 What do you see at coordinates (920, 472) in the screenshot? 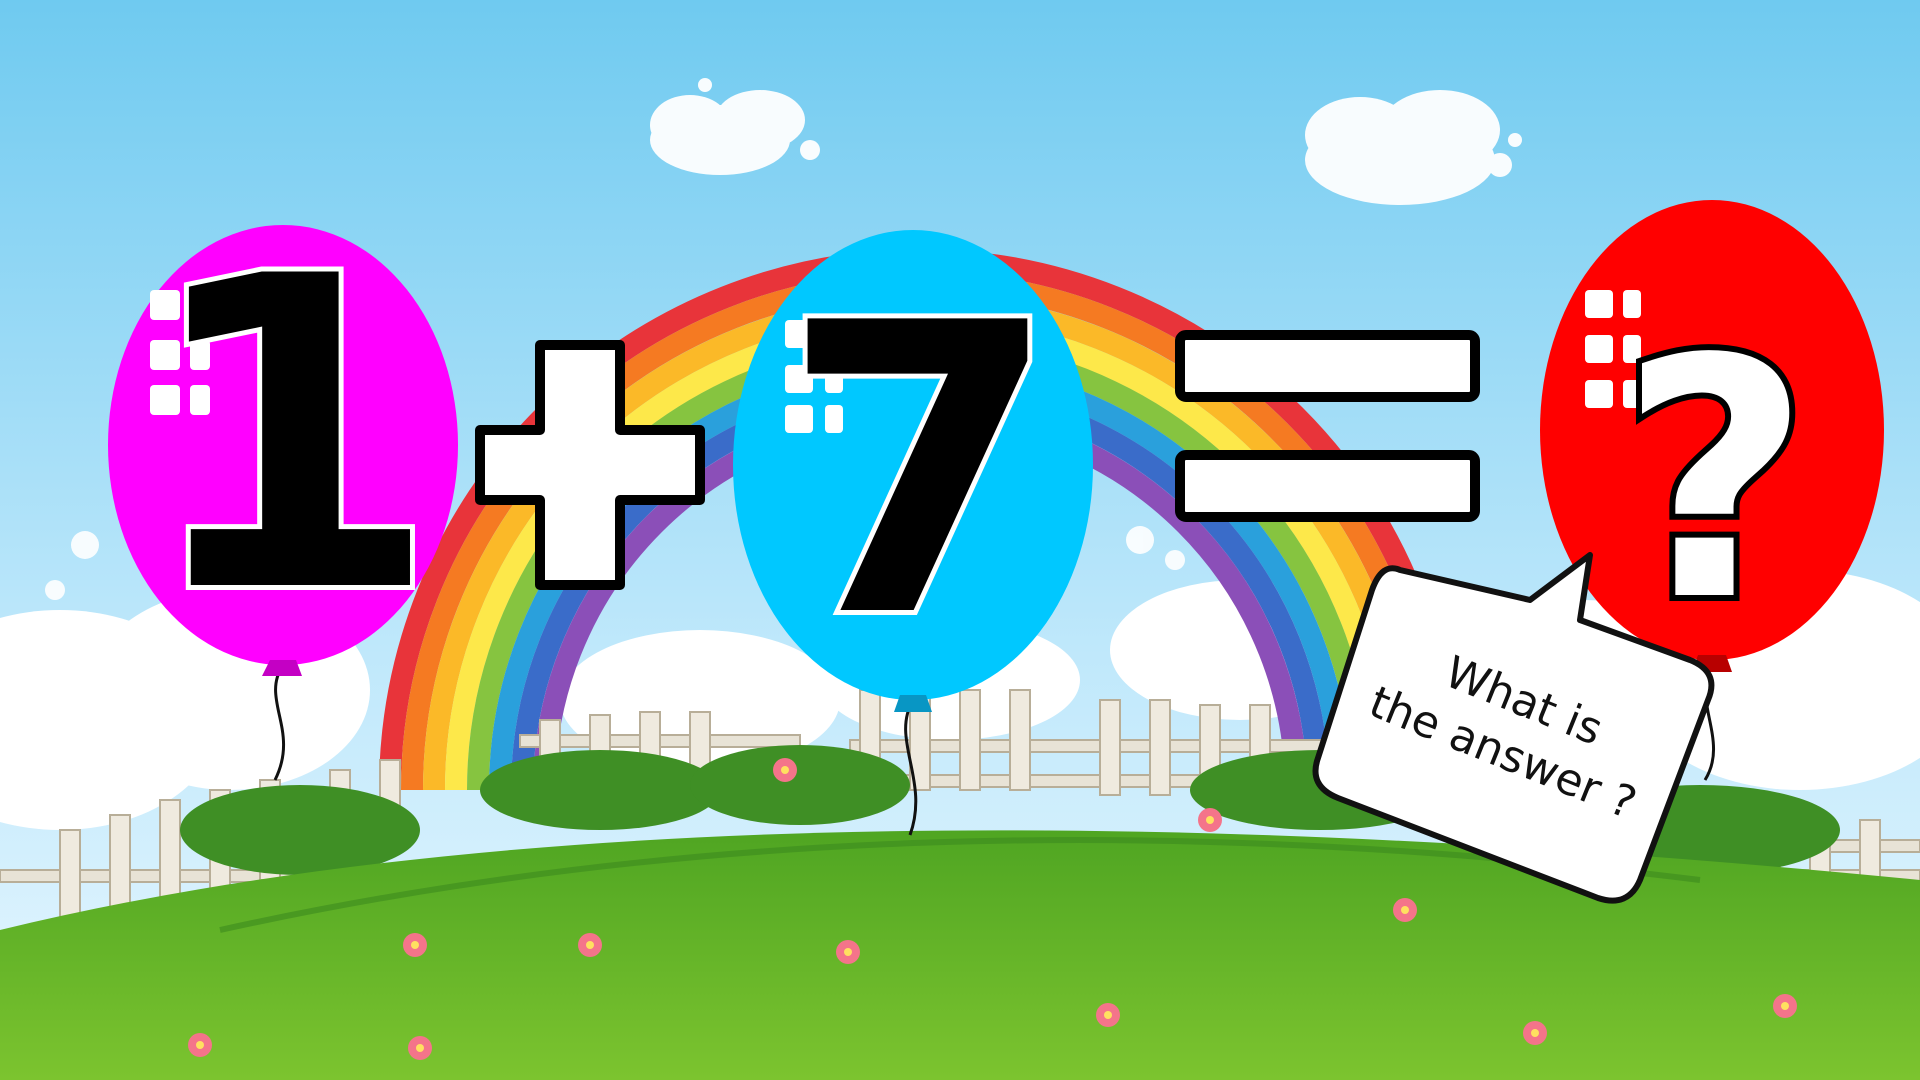
I see `second-number: 7` at bounding box center [920, 472].